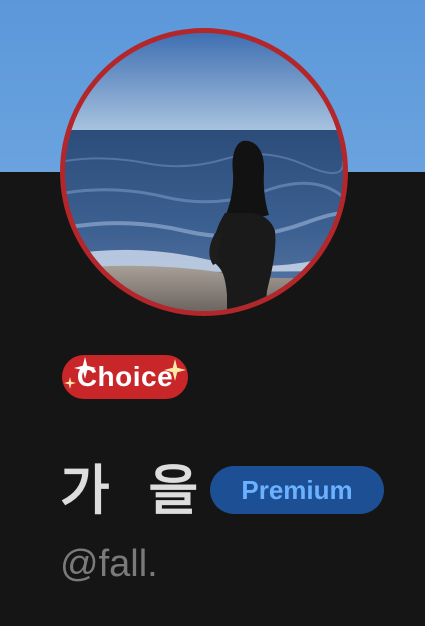  What do you see at coordinates (125, 377) in the screenshot?
I see `choice-badge: Choice` at bounding box center [125, 377].